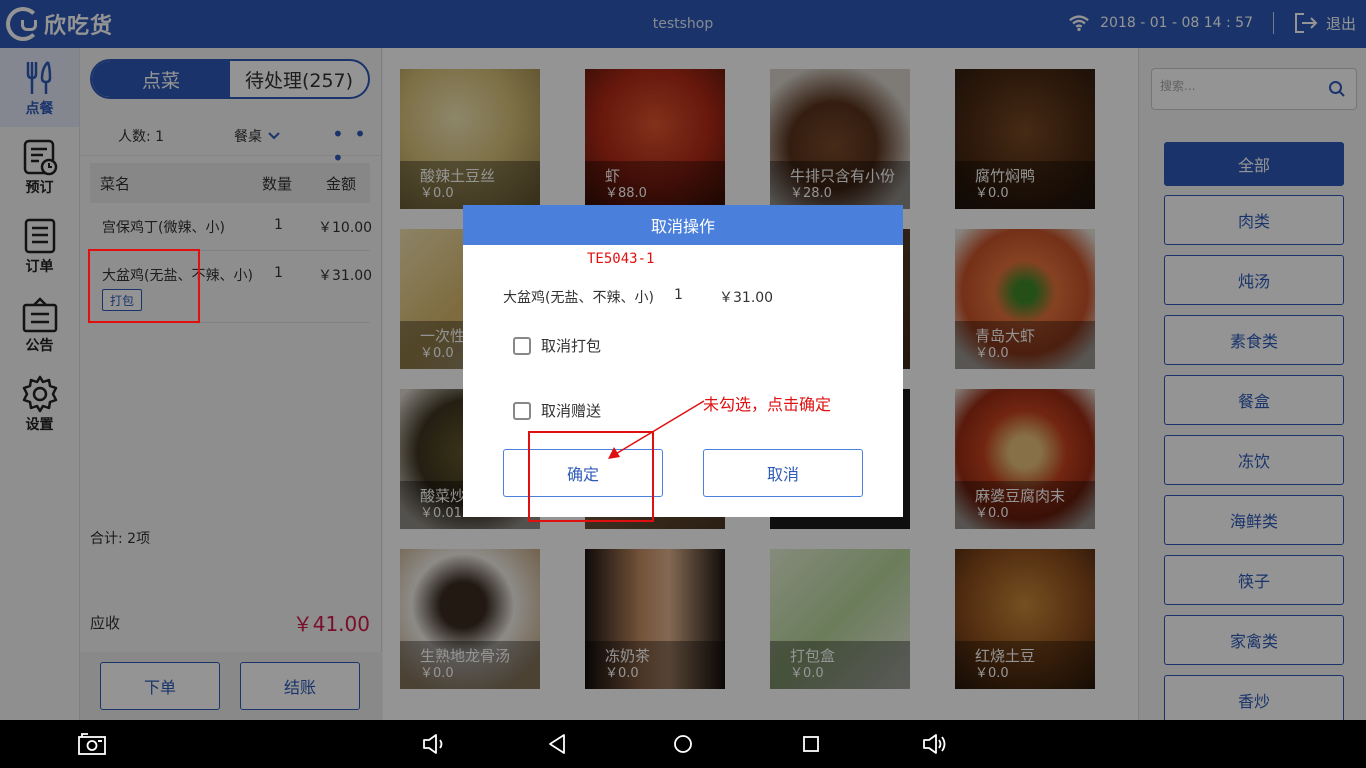 The height and width of the screenshot is (768, 1366). I want to click on cancel-gift-option: 取消赠送, so click(557, 410).